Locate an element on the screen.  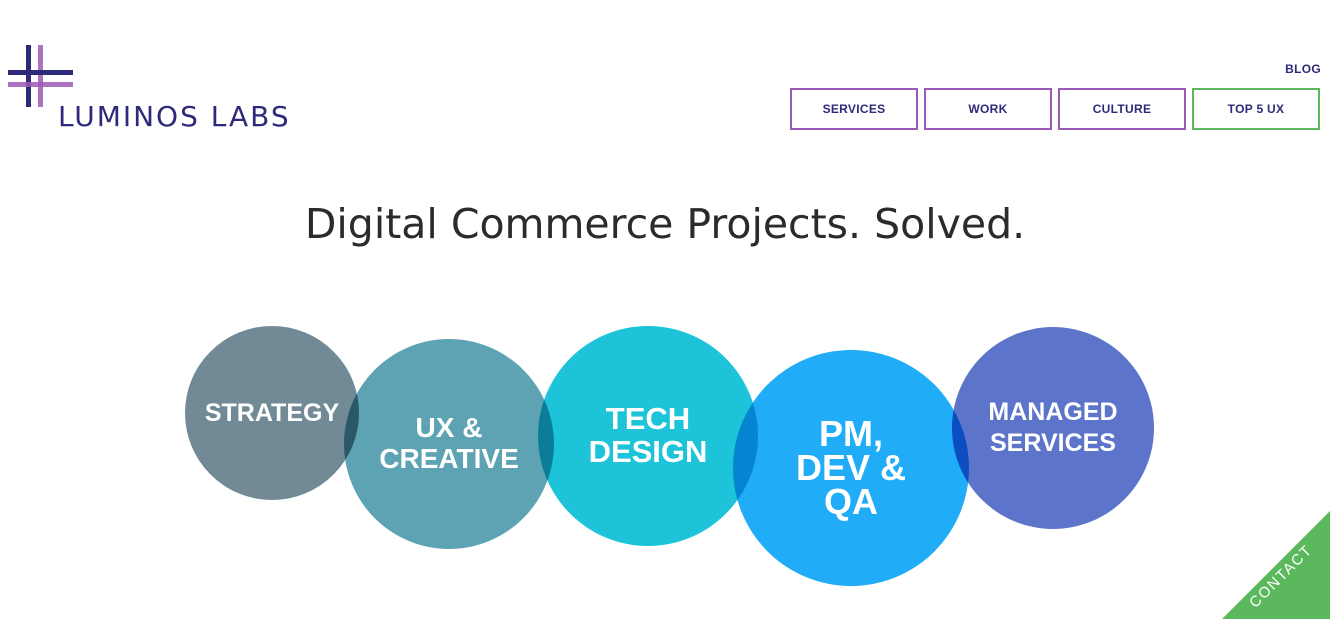
circle-label: STRATEGY is located at coordinates (272, 412).